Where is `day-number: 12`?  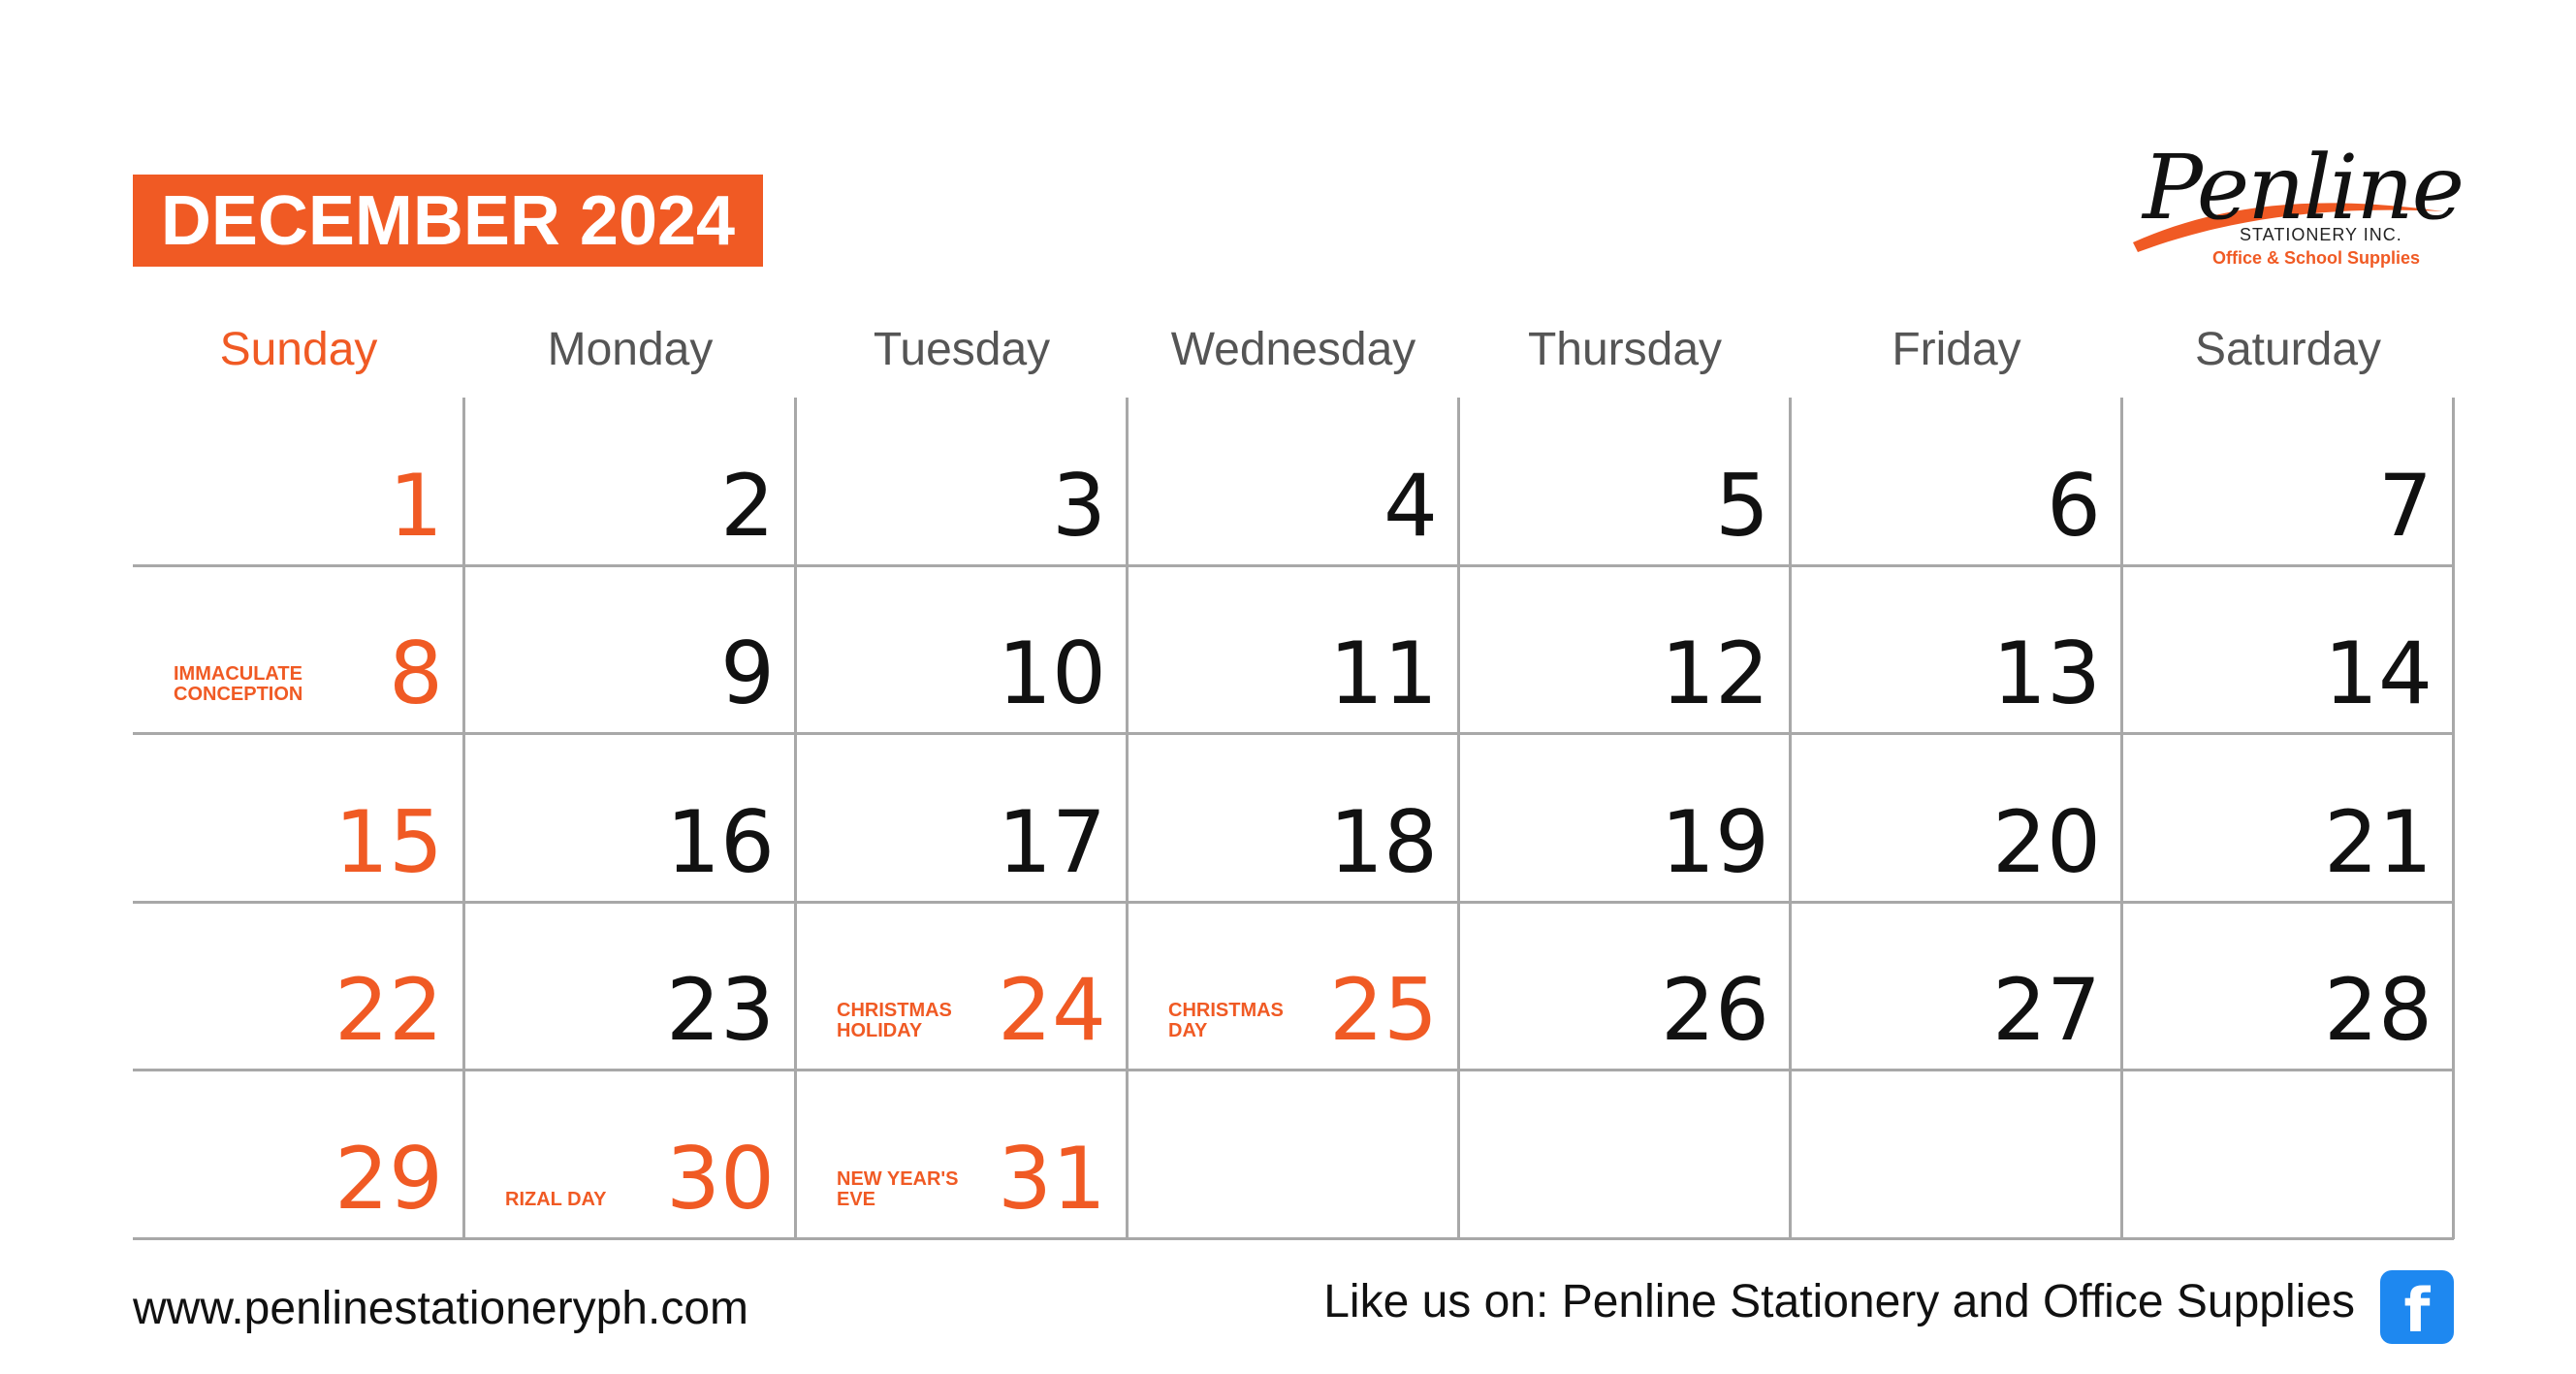
day-number: 12 is located at coordinates (1715, 674).